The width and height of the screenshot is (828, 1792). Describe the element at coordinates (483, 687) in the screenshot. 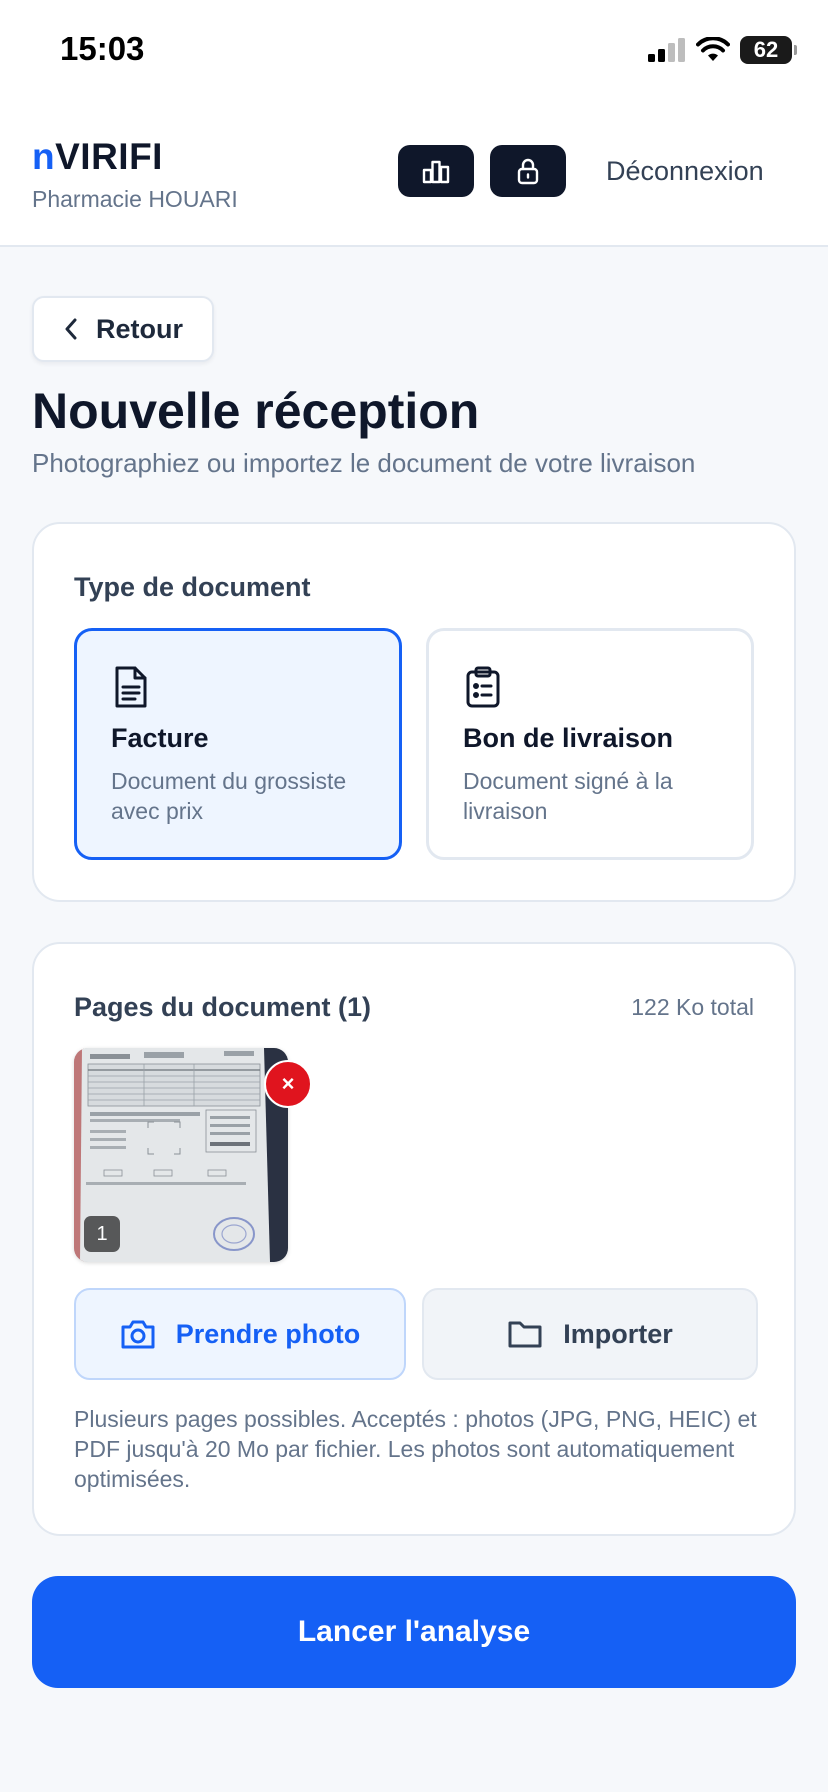

I see `clipboard-list-icon` at that location.